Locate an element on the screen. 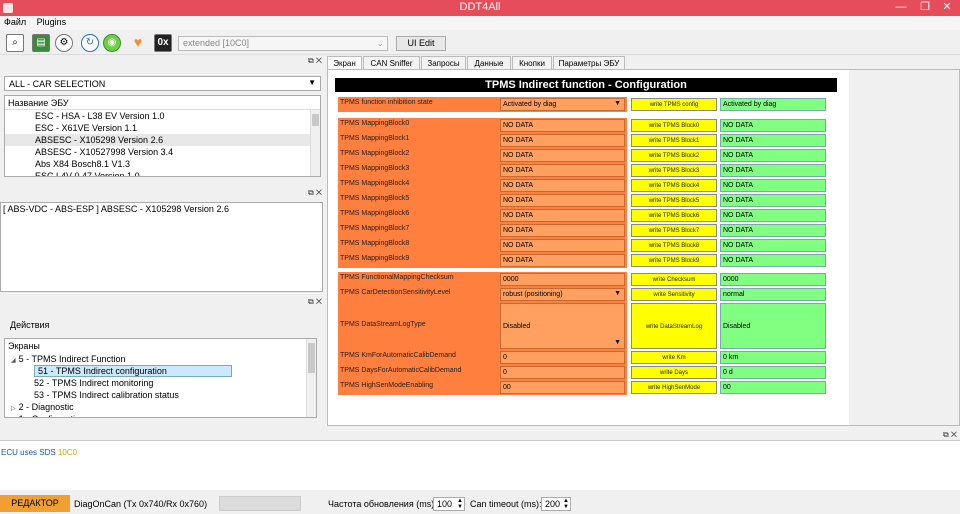 This screenshot has height=514, width=960. ecu-list-item: ABSESC - X10527998 Version 3.4 is located at coordinates (162, 152).